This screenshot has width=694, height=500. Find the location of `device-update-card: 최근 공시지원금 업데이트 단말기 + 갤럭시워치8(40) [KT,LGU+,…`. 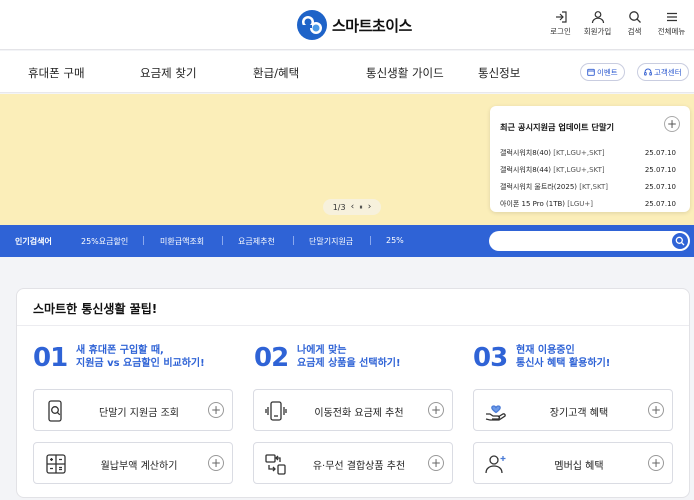

device-update-card: 최근 공시지원금 업데이트 단말기 + 갤럭시워치8(40) [KT,LGU+,… is located at coordinates (590, 159).